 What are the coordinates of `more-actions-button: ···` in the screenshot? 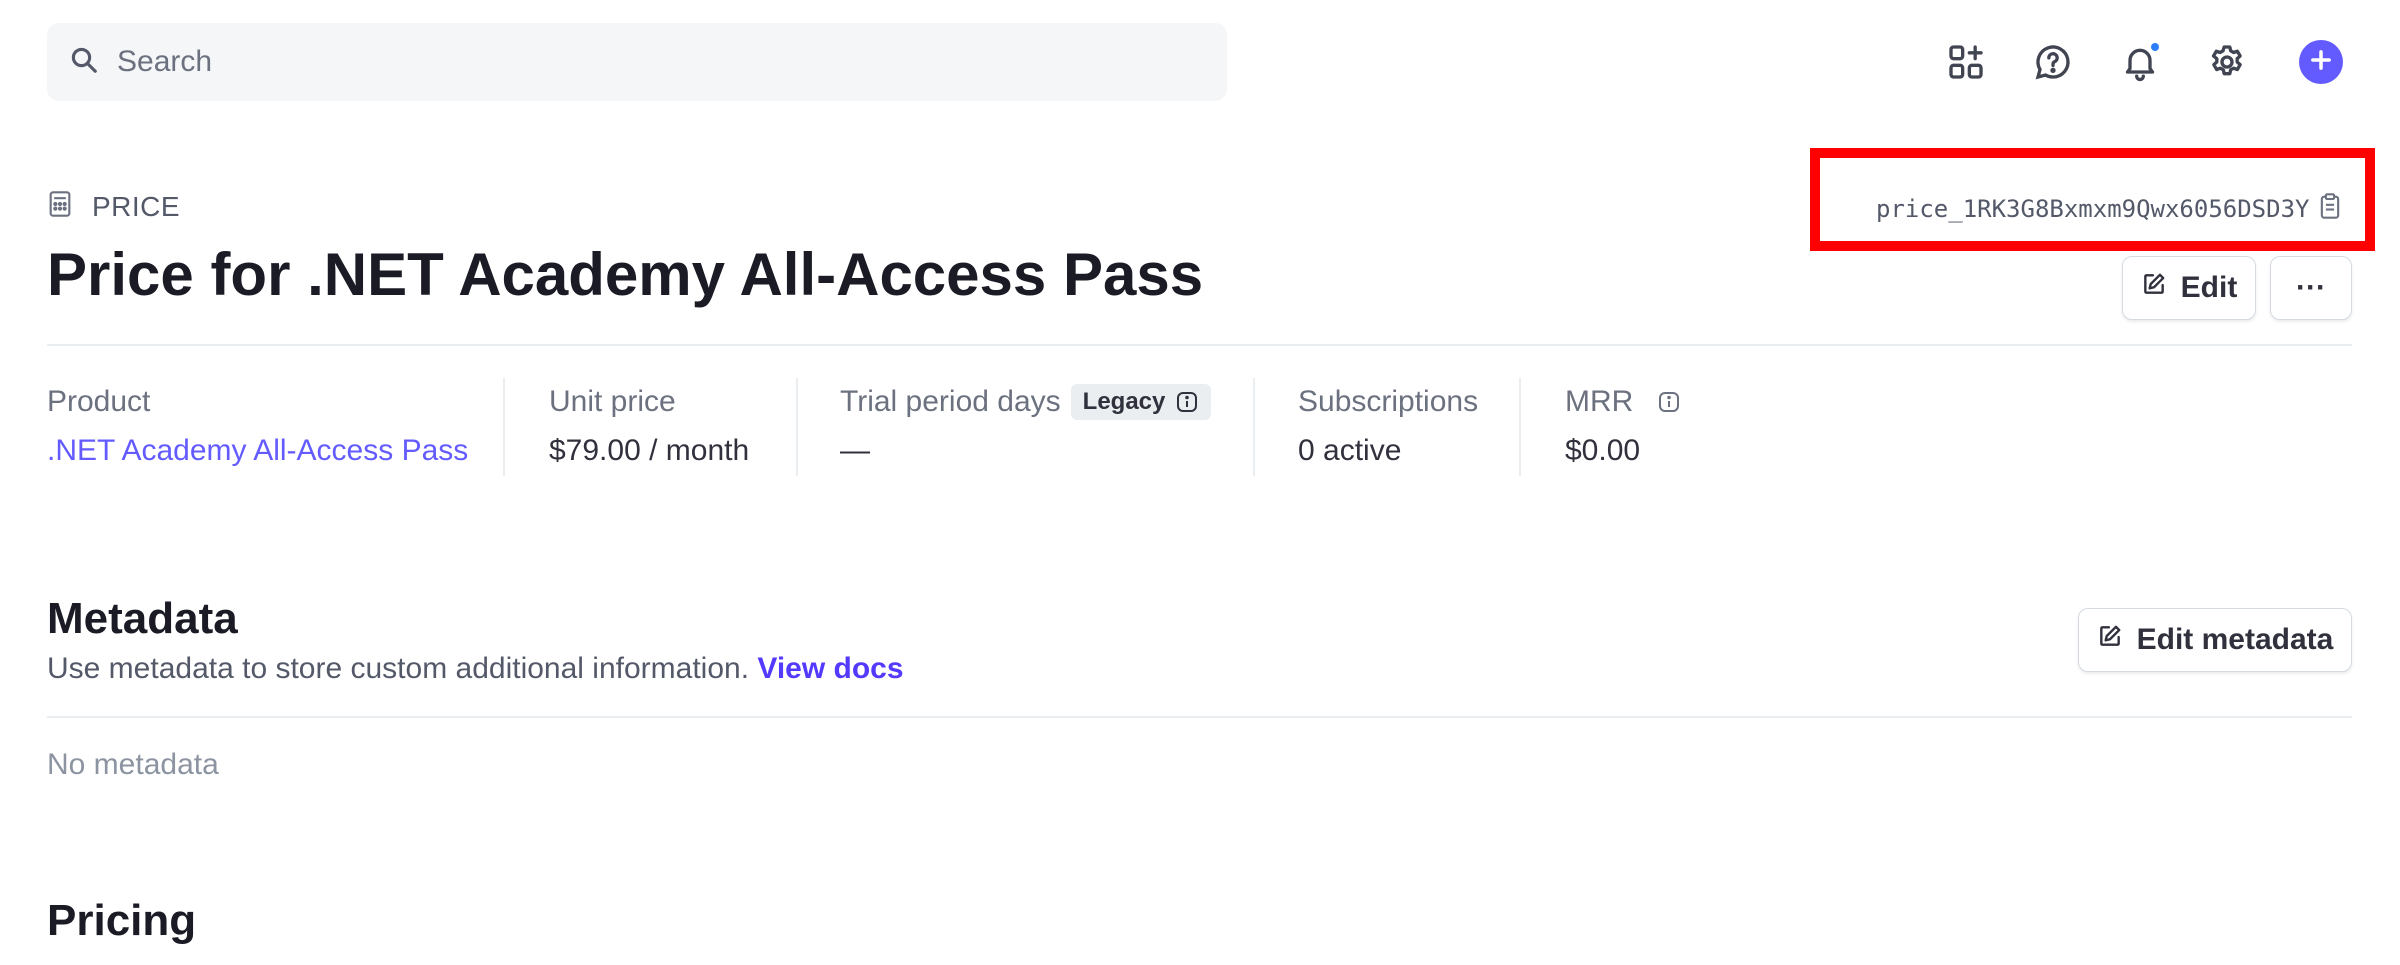 It's located at (2311, 288).